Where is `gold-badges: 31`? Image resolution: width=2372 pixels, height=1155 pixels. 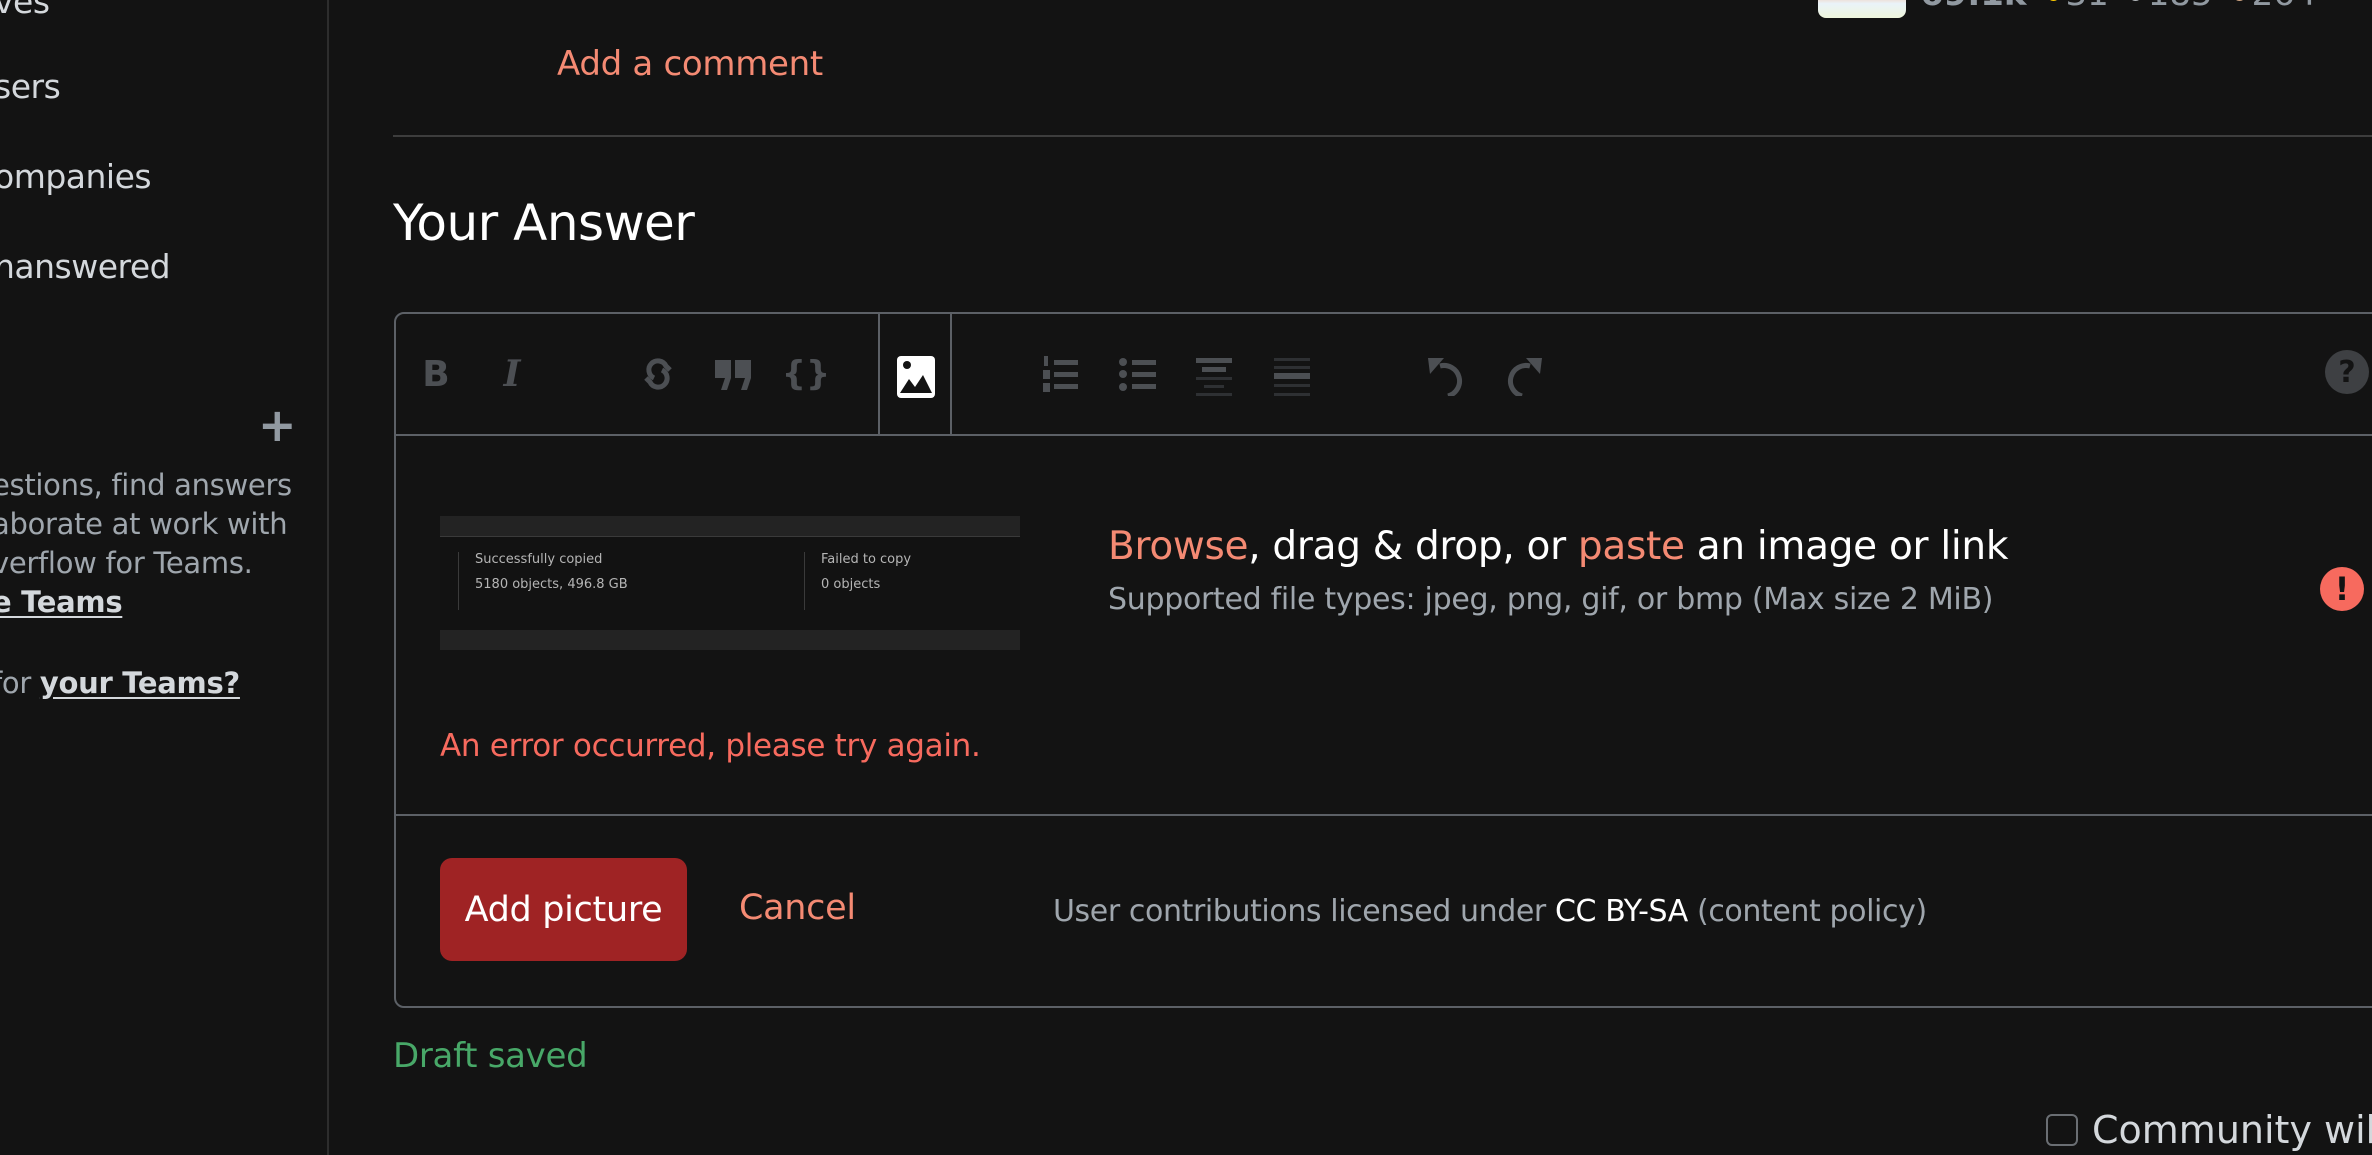
gold-badges: 31 is located at coordinates (2077, 7).